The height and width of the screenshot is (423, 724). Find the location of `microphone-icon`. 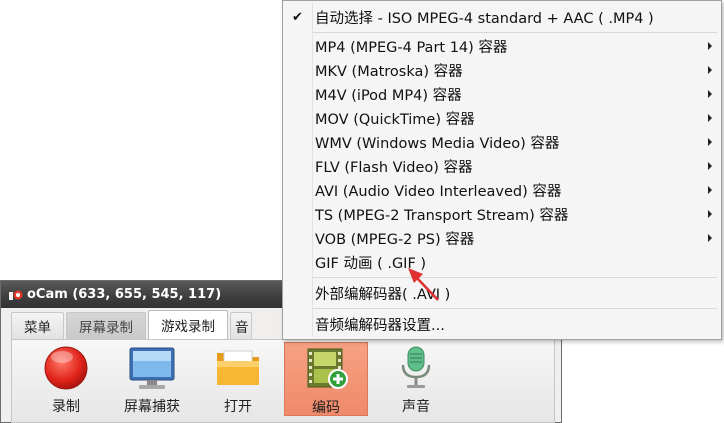

microphone-icon is located at coordinates (416, 368).